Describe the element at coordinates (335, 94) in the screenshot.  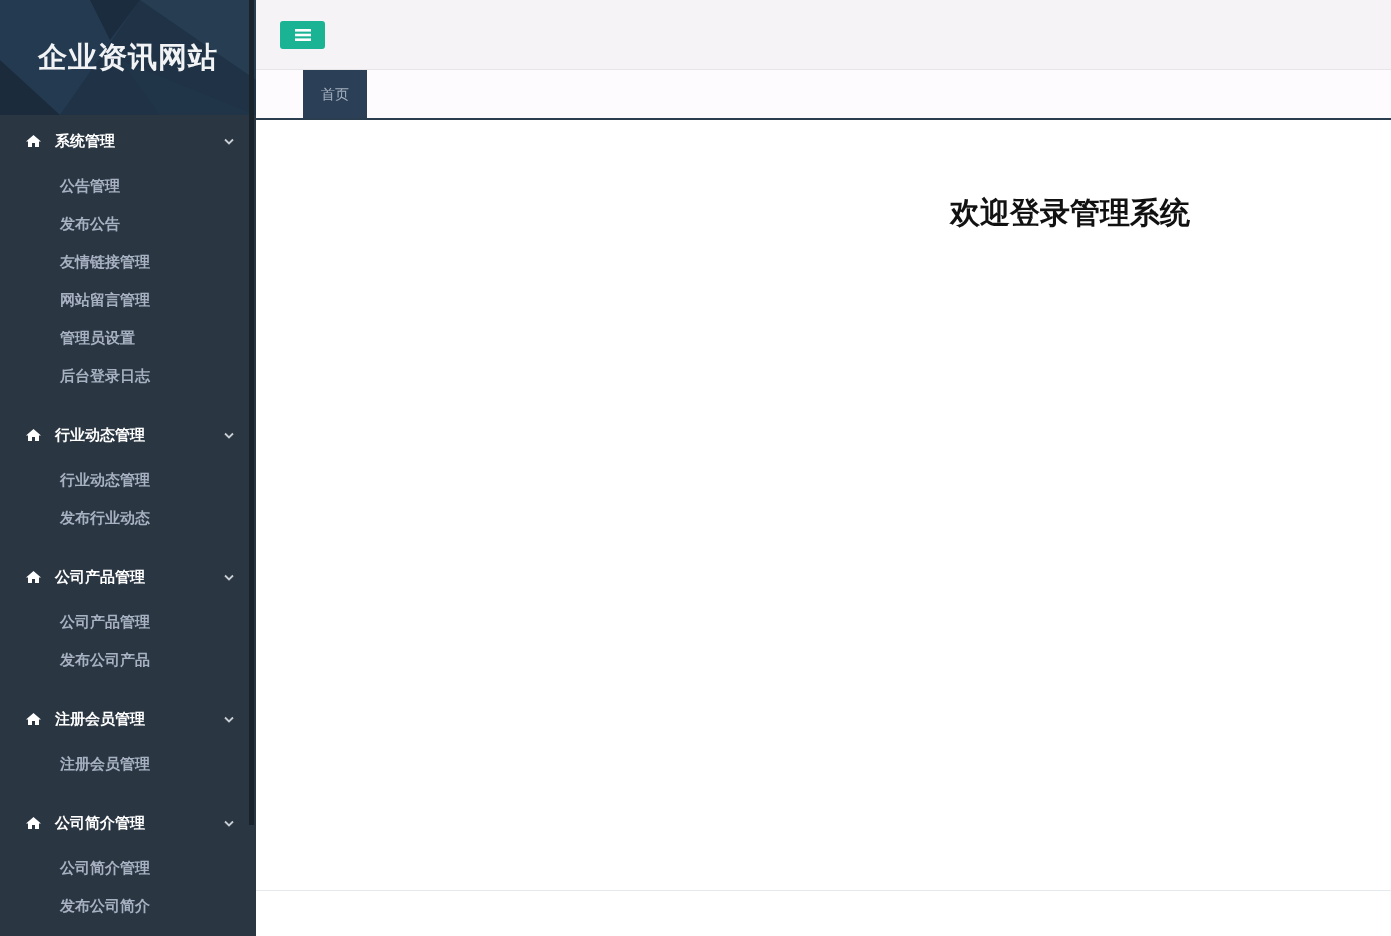
I see `tab: 首页` at that location.